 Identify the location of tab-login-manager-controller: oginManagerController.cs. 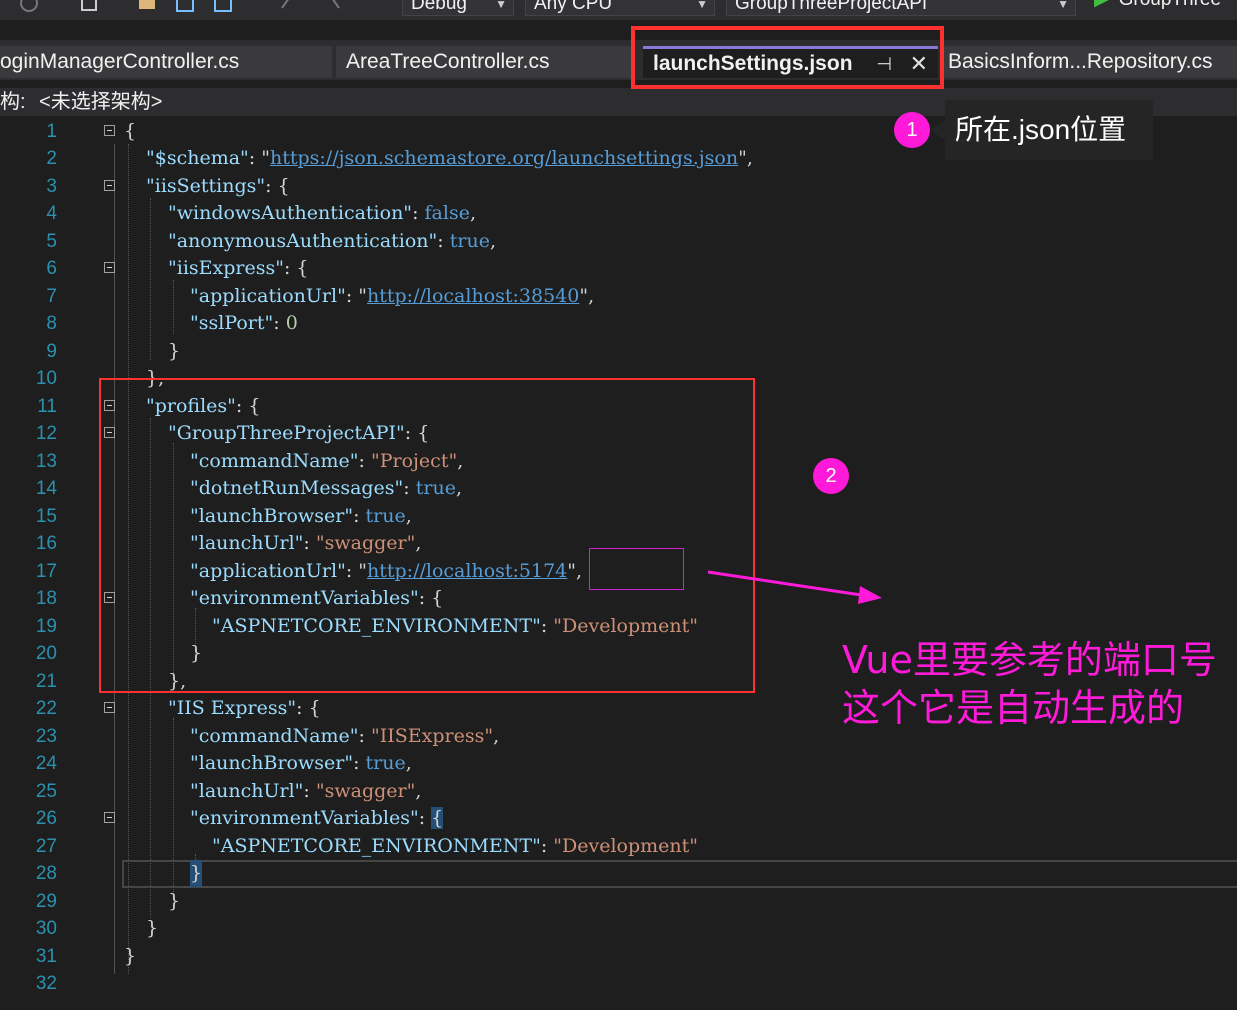
(166, 62).